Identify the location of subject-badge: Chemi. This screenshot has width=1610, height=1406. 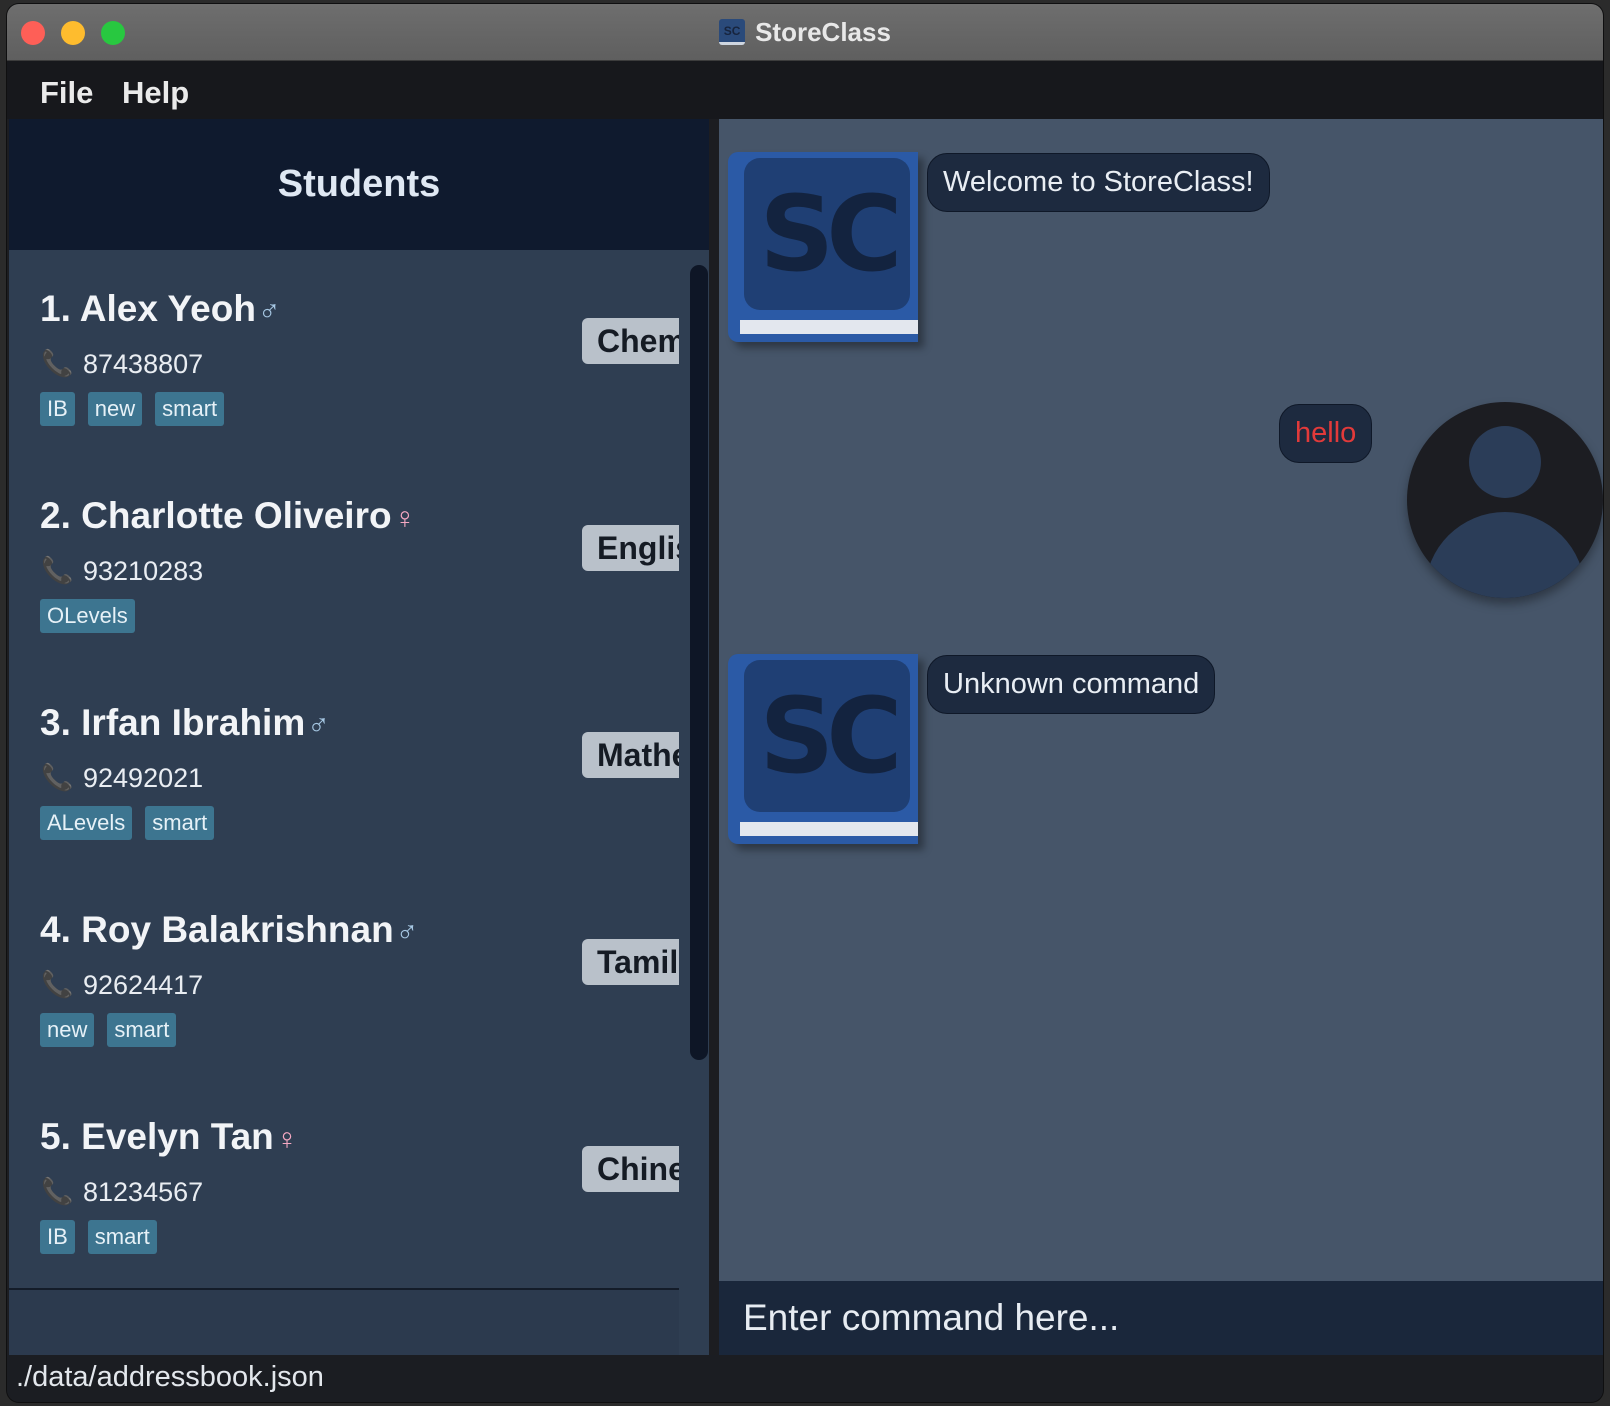
(630, 341).